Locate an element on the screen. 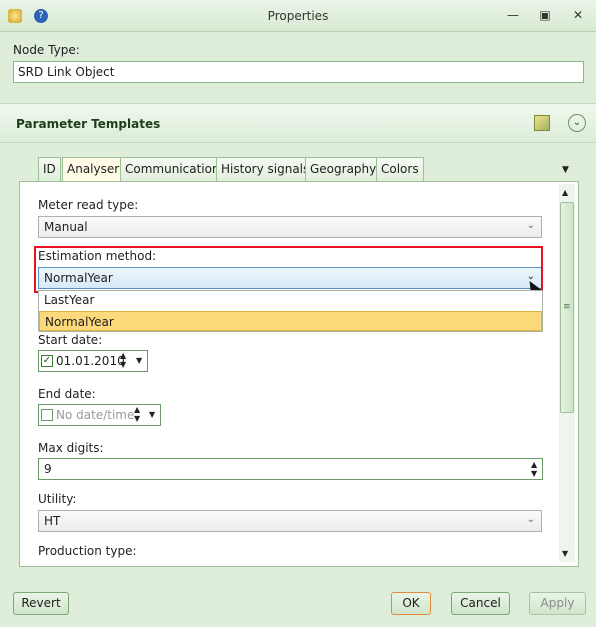 The width and height of the screenshot is (596, 627). end-date-picker: No date/time ▲ ▼ ▼ is located at coordinates (99, 415).